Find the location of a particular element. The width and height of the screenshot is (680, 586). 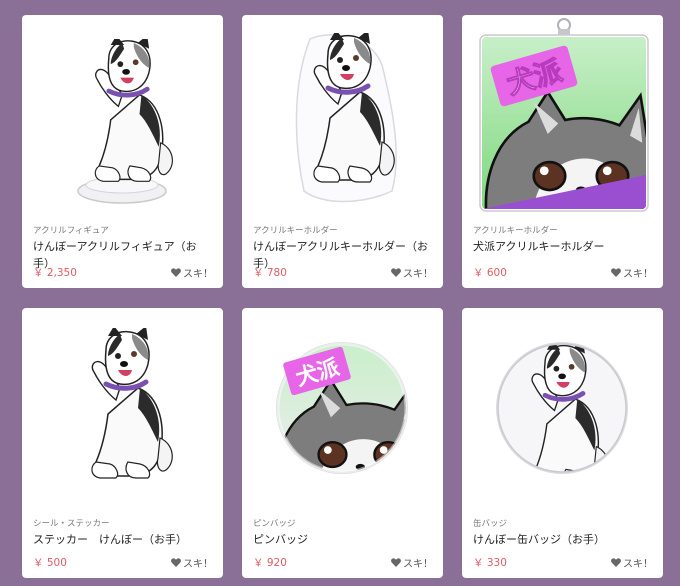

product-name: 犬派アクリルキーホルダー is located at coordinates (563, 246).